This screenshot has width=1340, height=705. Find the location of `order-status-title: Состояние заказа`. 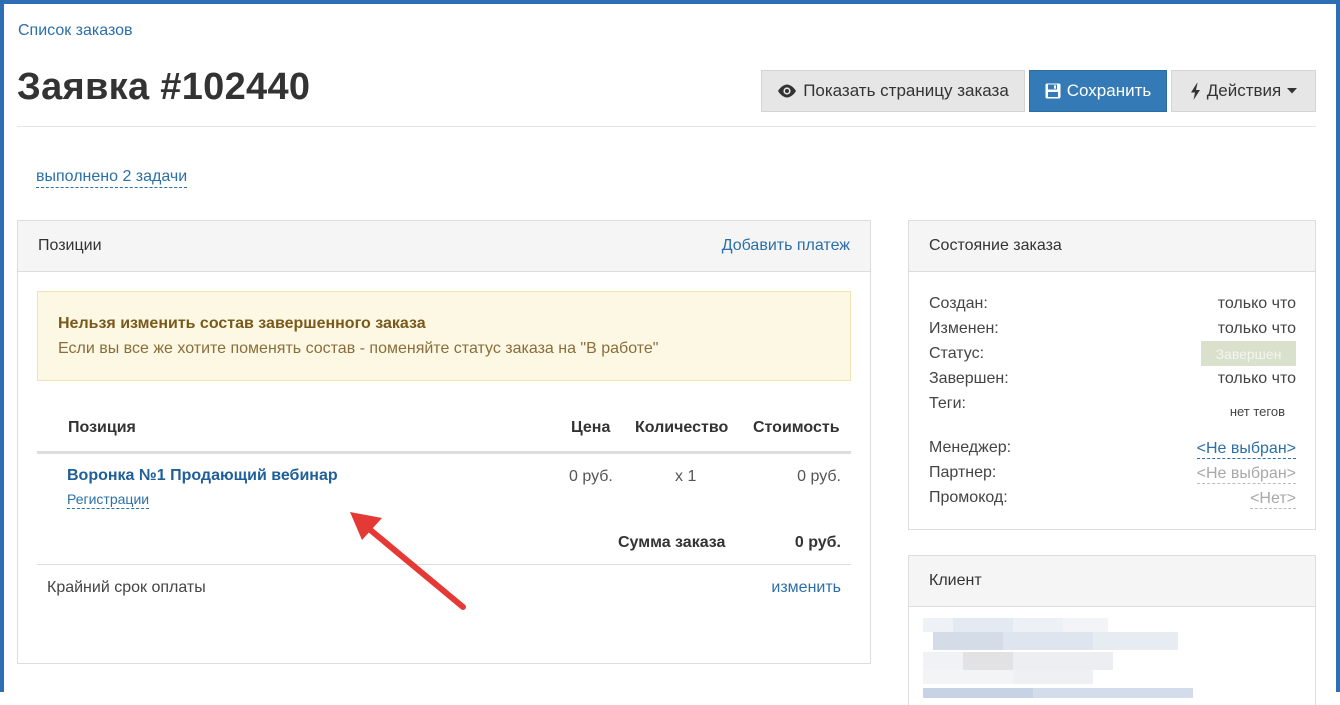

order-status-title: Состояние заказа is located at coordinates (995, 245).